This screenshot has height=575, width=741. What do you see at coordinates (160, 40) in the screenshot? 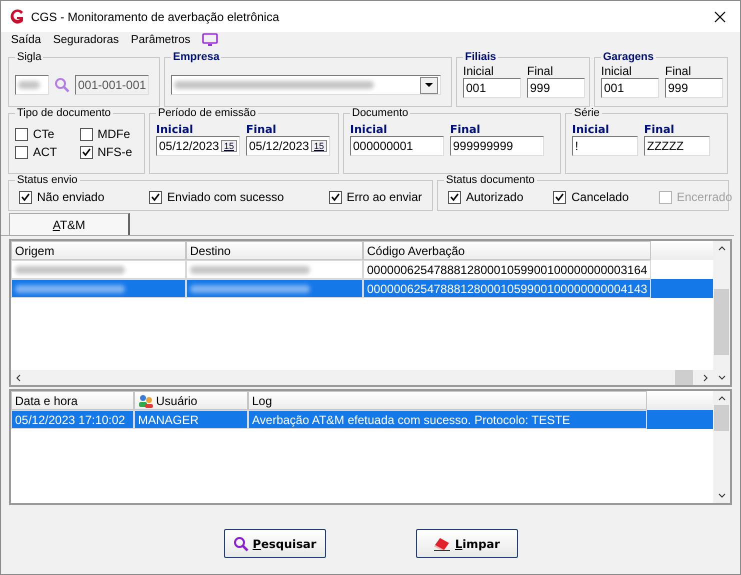
I see `menu-item: Parâmetros` at bounding box center [160, 40].